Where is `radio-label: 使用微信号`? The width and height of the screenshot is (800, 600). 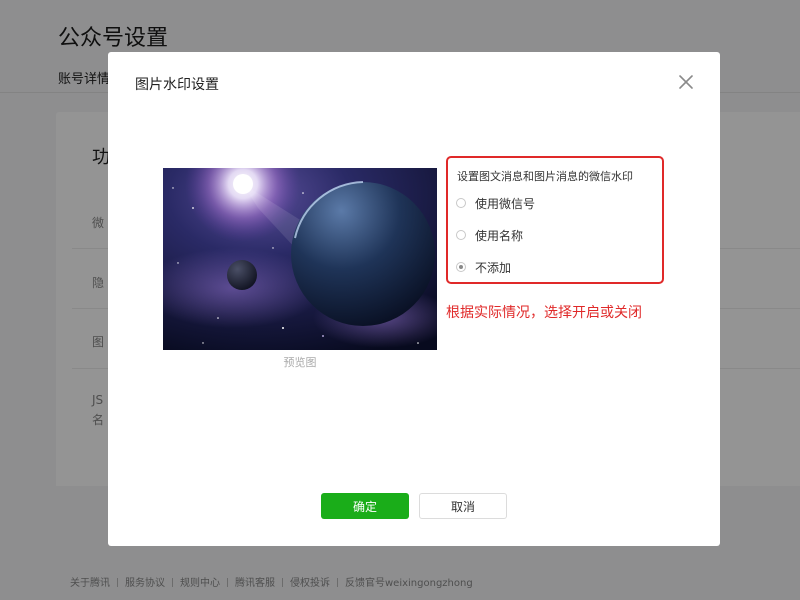
radio-label: 使用微信号 is located at coordinates (505, 203).